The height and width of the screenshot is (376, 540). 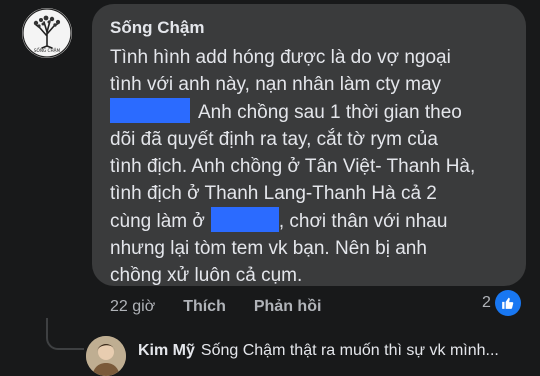 I want to click on reaction-count: 2, so click(x=486, y=302).